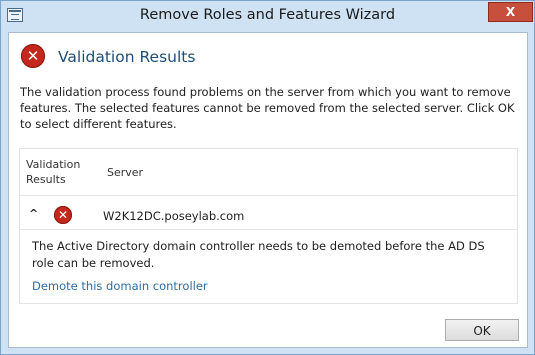  Describe the element at coordinates (46, 179) in the screenshot. I see `column-header-line: Results` at that location.